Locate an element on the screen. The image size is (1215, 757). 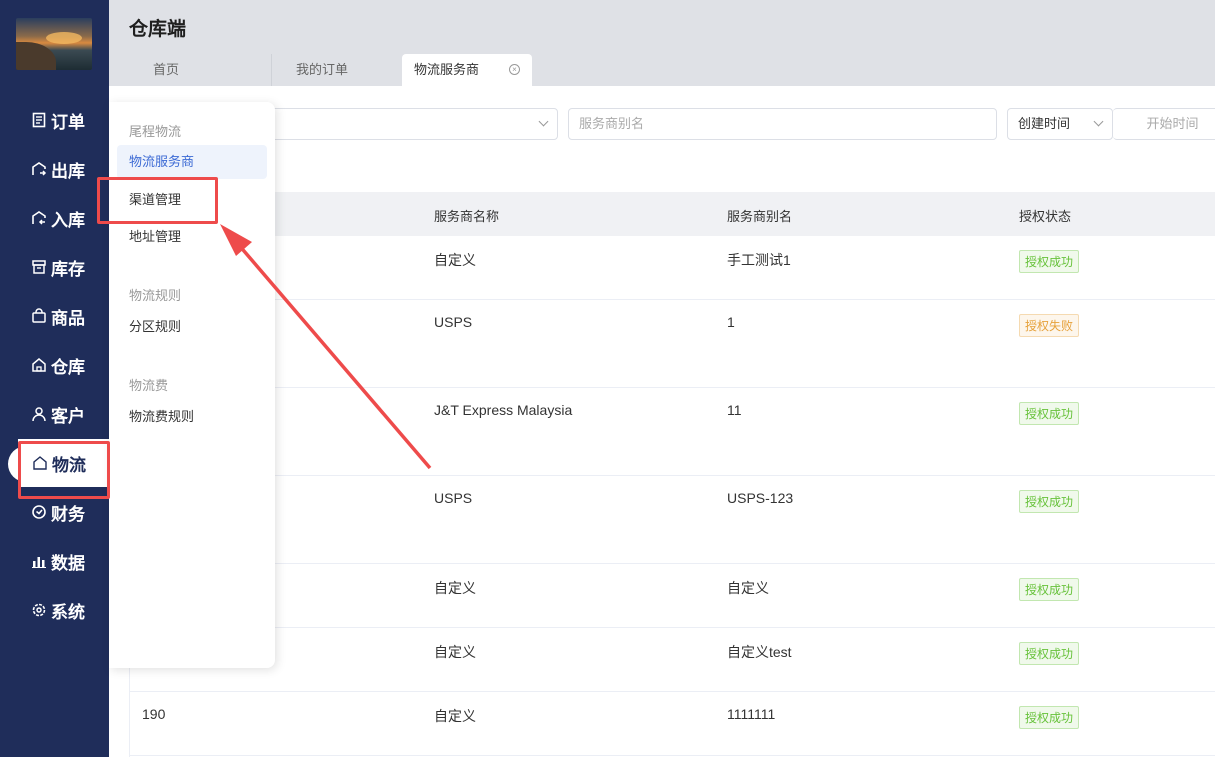
nav-item-outbound: 出库 is located at coordinates (54, 169).